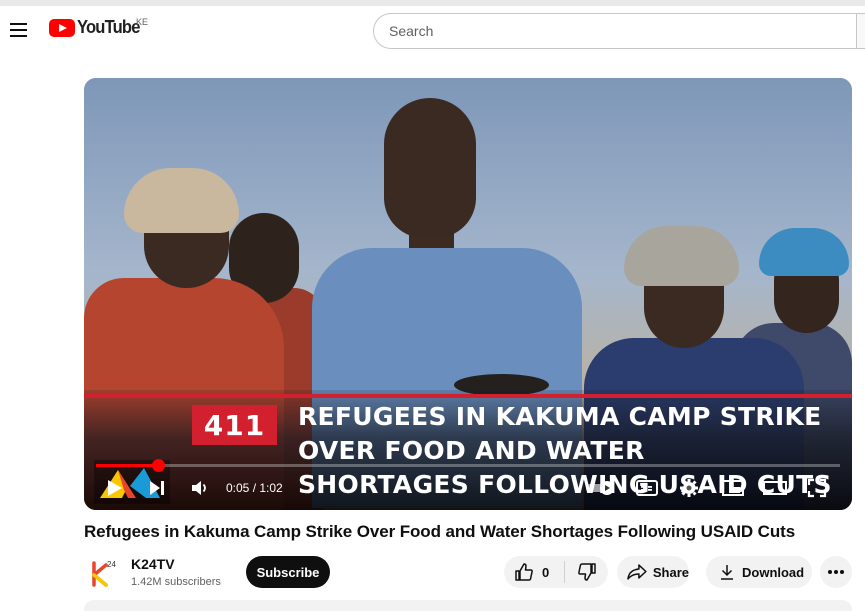 This screenshot has width=865, height=611. What do you see at coordinates (524, 572) in the screenshot?
I see `thumbs-up-icon` at bounding box center [524, 572].